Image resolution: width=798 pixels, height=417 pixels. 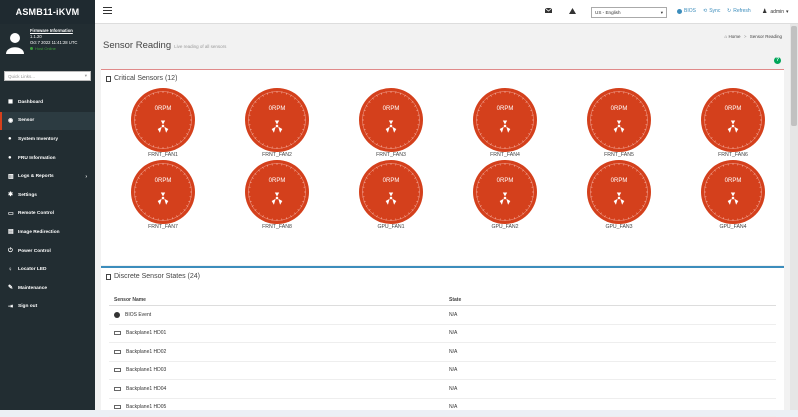 What do you see at coordinates (391, 227) in the screenshot?
I see `gauge-label: GPU_FAN1` at bounding box center [391, 227].